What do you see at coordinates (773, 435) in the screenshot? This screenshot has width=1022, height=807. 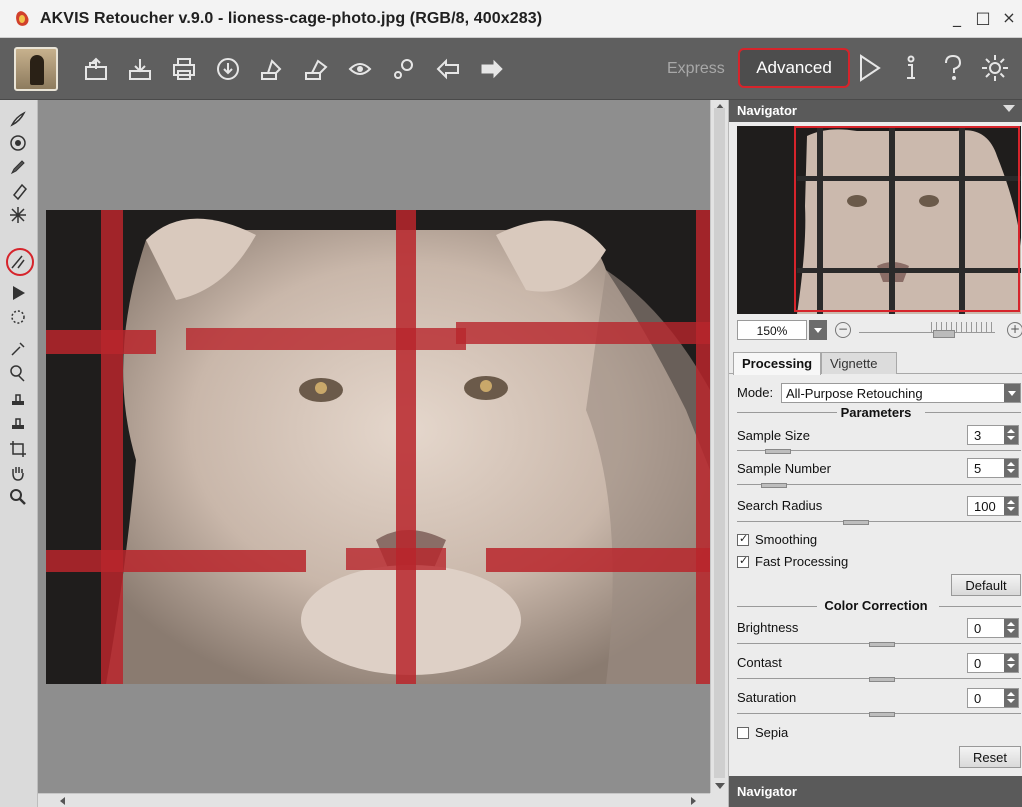 I see `sample-size-label: Sample Size` at bounding box center [773, 435].